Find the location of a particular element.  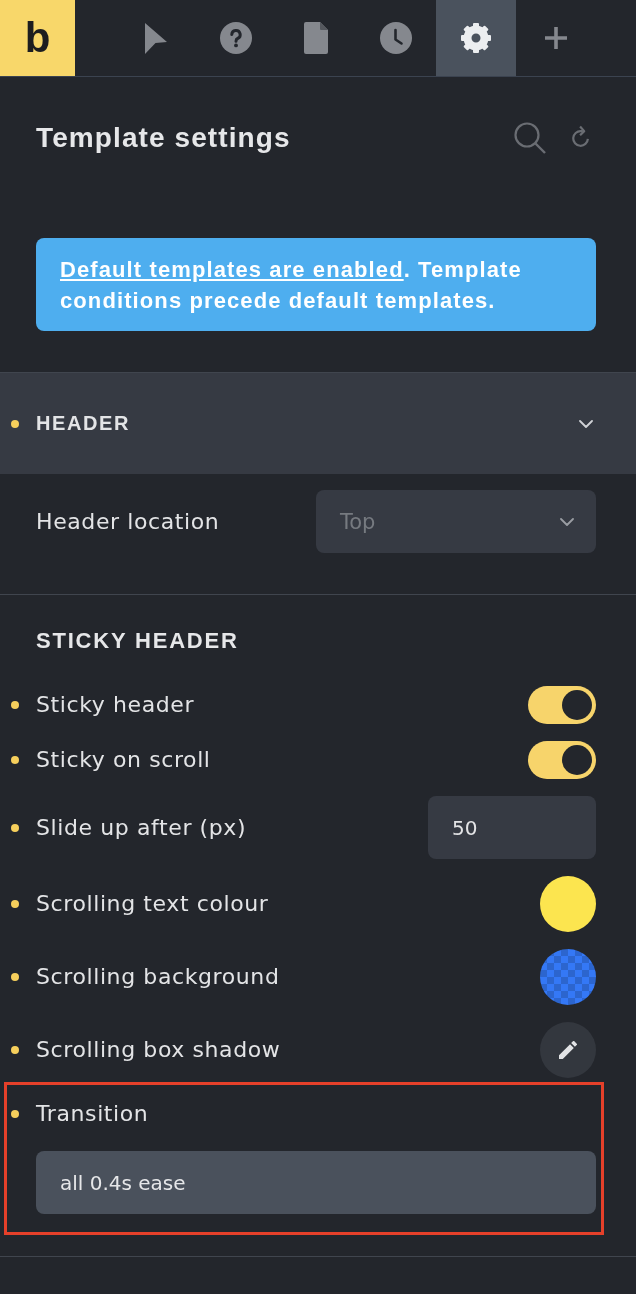

settings-icon is located at coordinates (476, 38).